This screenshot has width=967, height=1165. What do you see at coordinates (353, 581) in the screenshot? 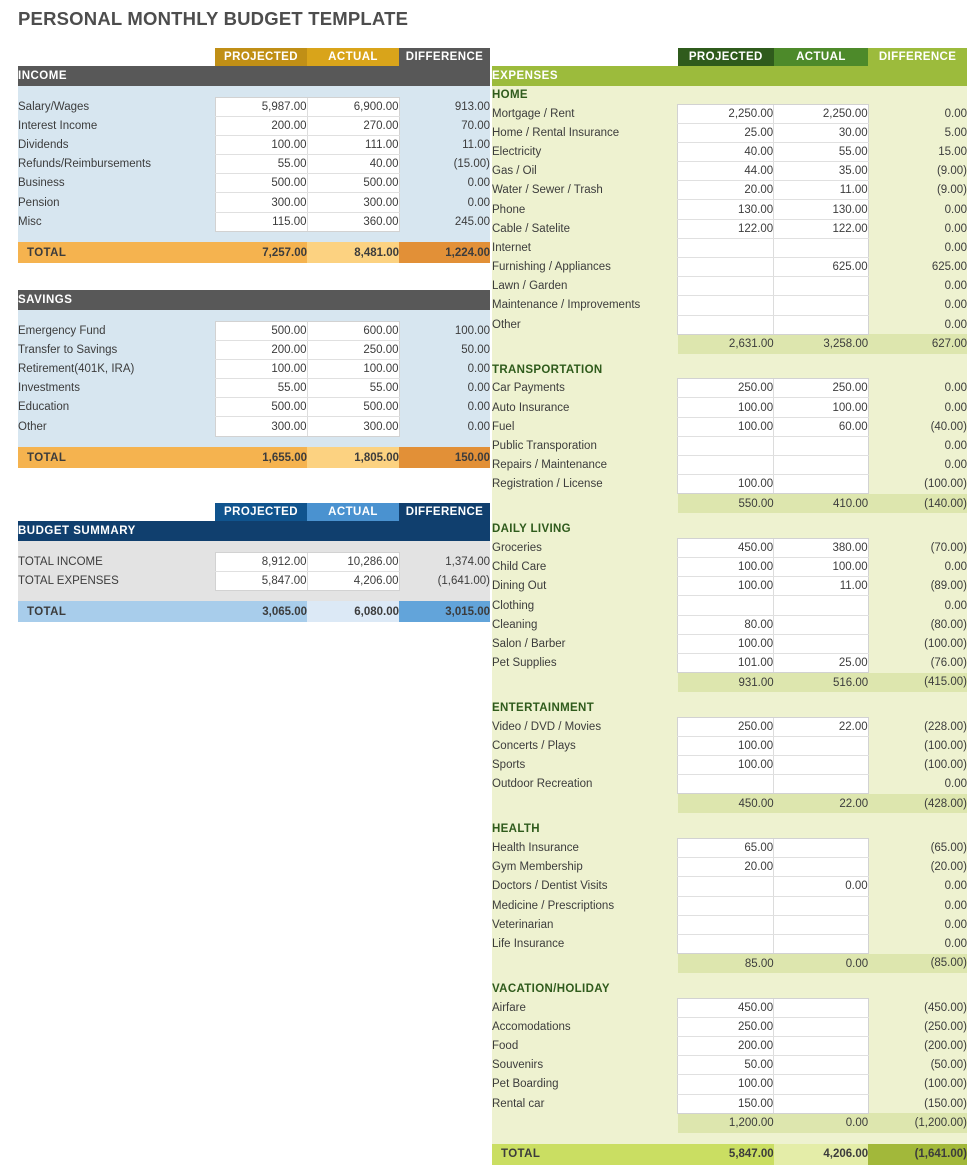
I see `row-actual: 4,206.00` at bounding box center [353, 581].